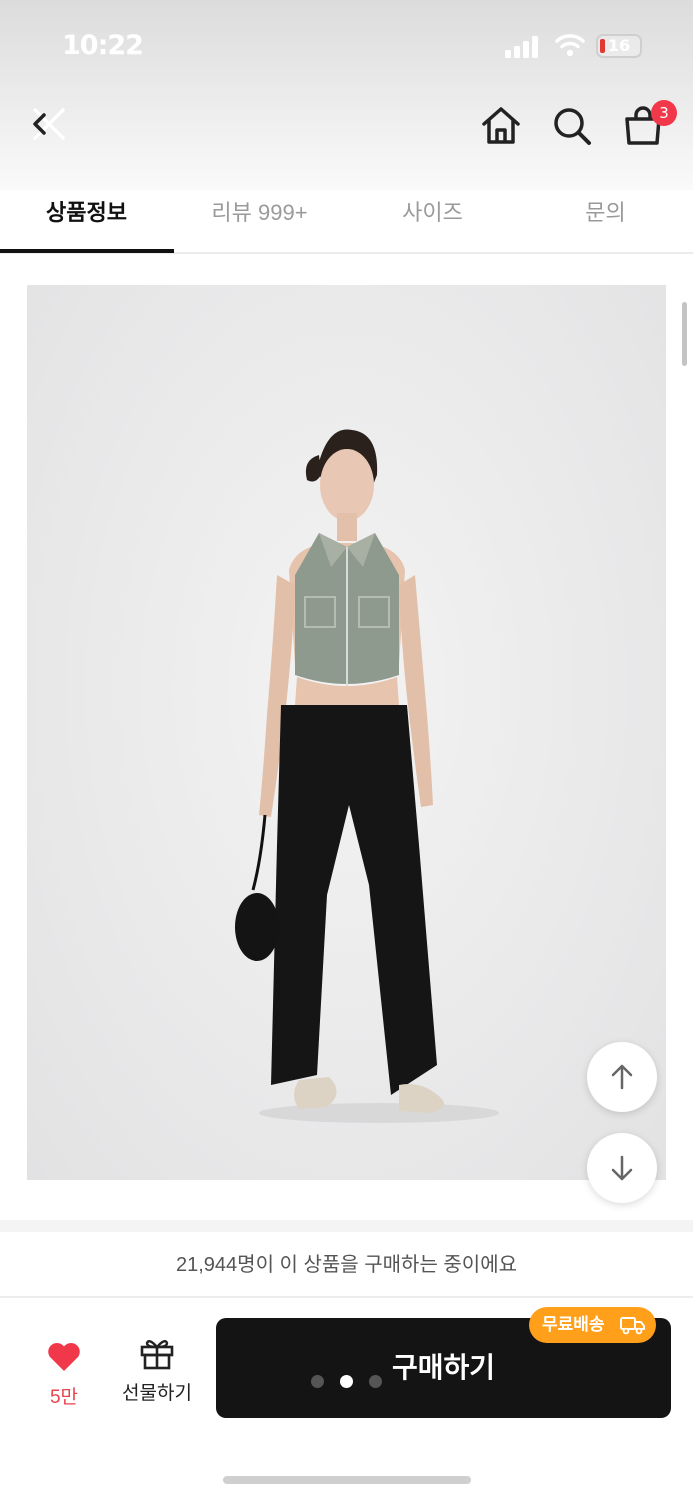 This screenshot has height=1500, width=693. What do you see at coordinates (346, 1381) in the screenshot?
I see `carousel-dot-active` at bounding box center [346, 1381].